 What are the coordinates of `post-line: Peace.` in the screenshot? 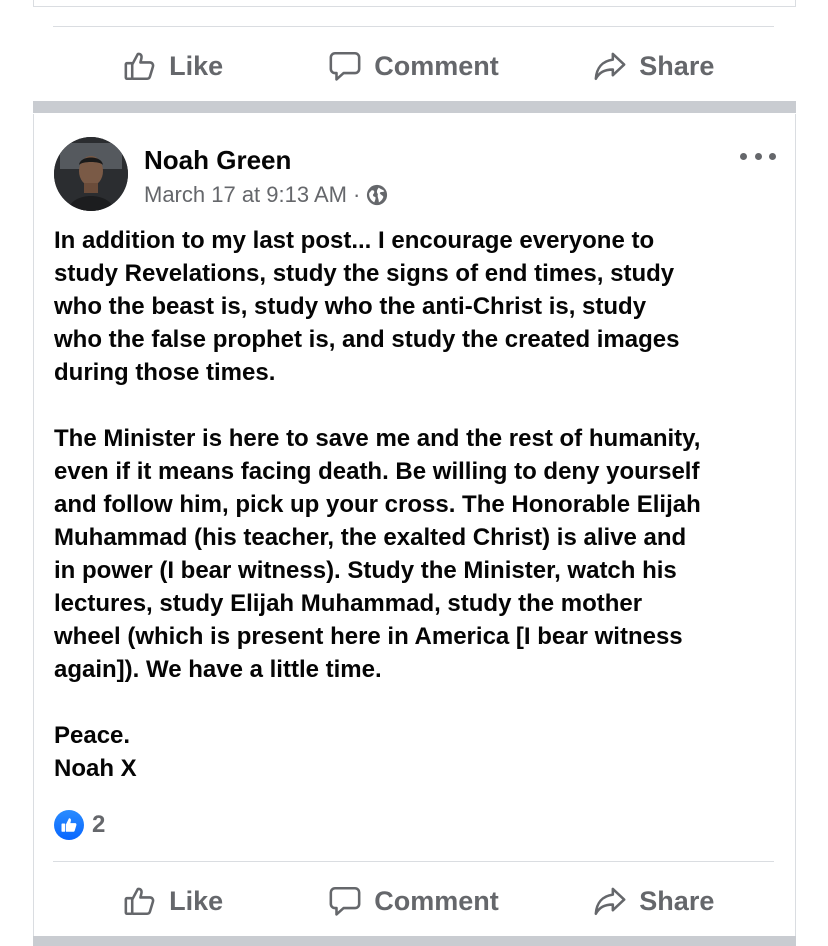 It's located at (92, 735).